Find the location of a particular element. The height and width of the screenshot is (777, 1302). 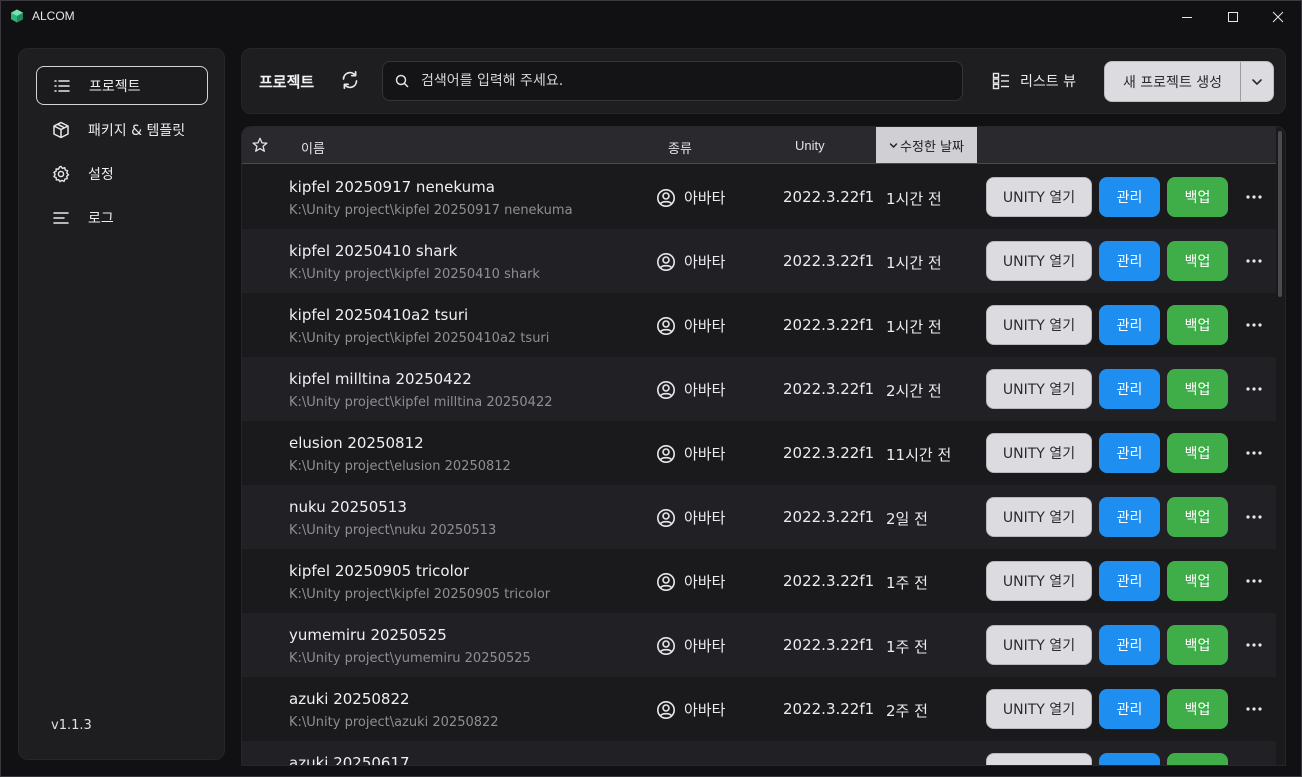

list-view-icon is located at coordinates (1000, 81).